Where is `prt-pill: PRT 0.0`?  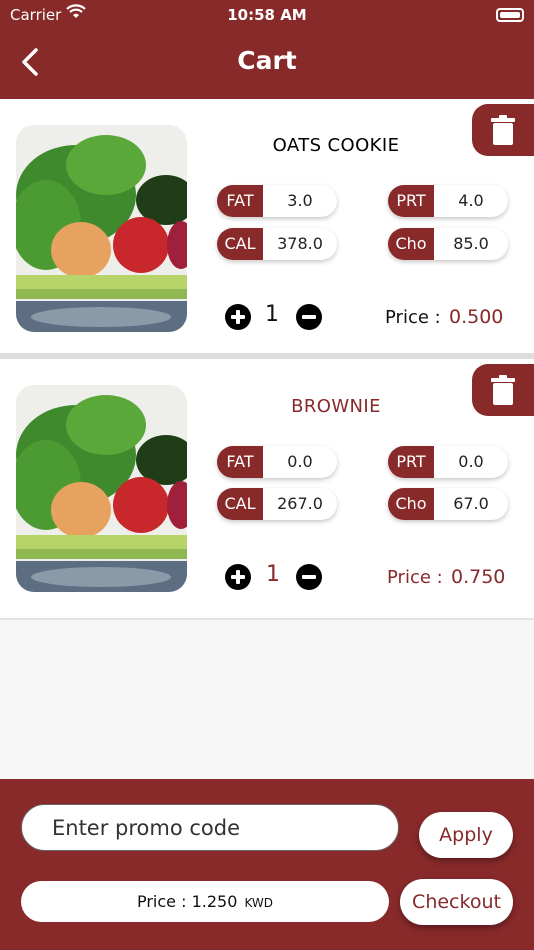
prt-pill: PRT 0.0 is located at coordinates (448, 462).